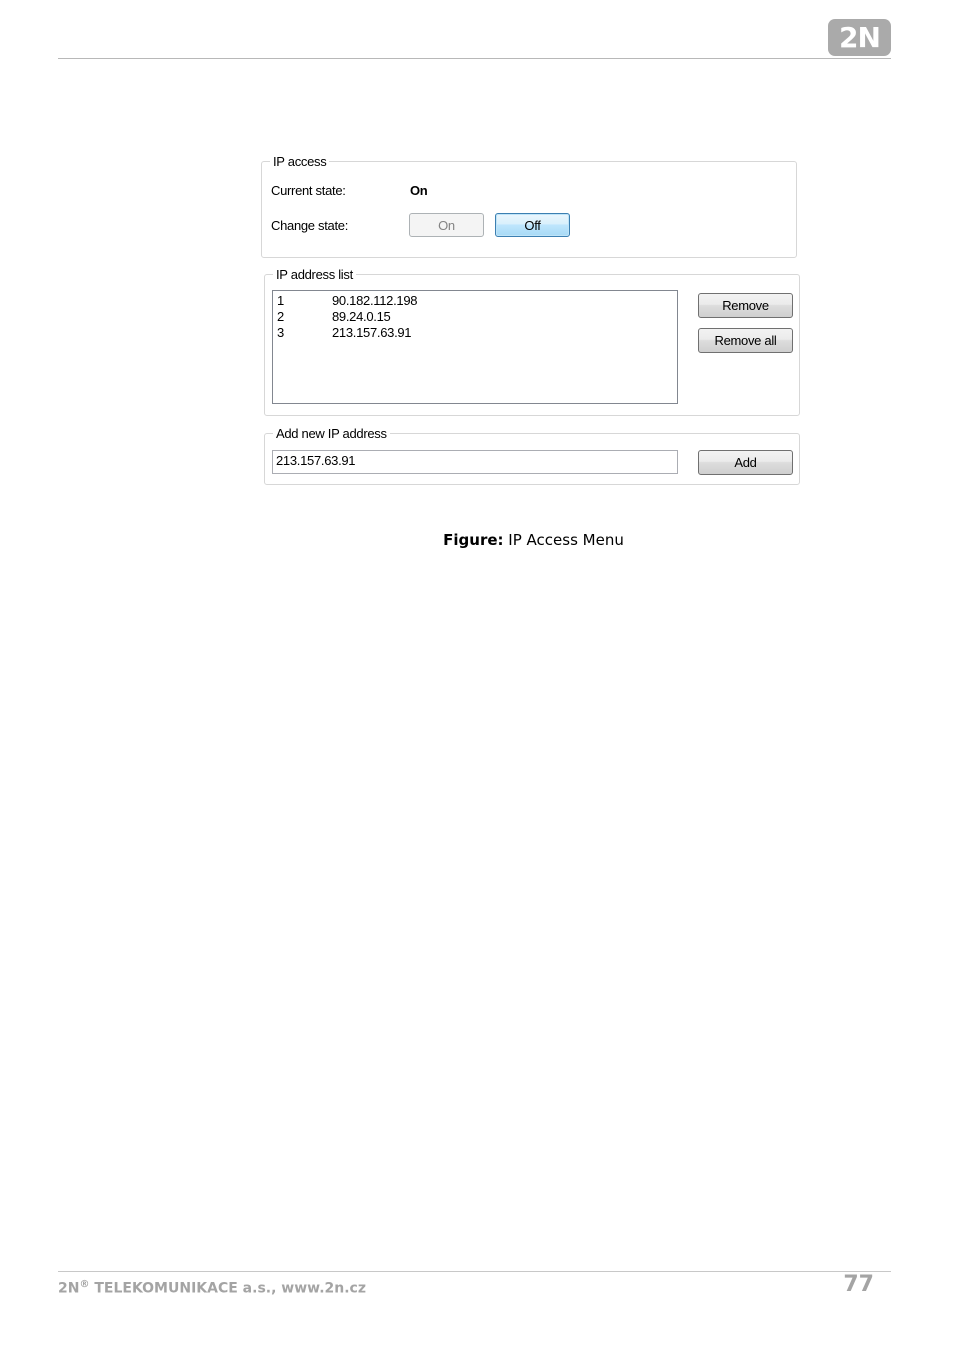 The image size is (954, 1350). I want to click on ip-address-list-title: IP address list, so click(314, 274).